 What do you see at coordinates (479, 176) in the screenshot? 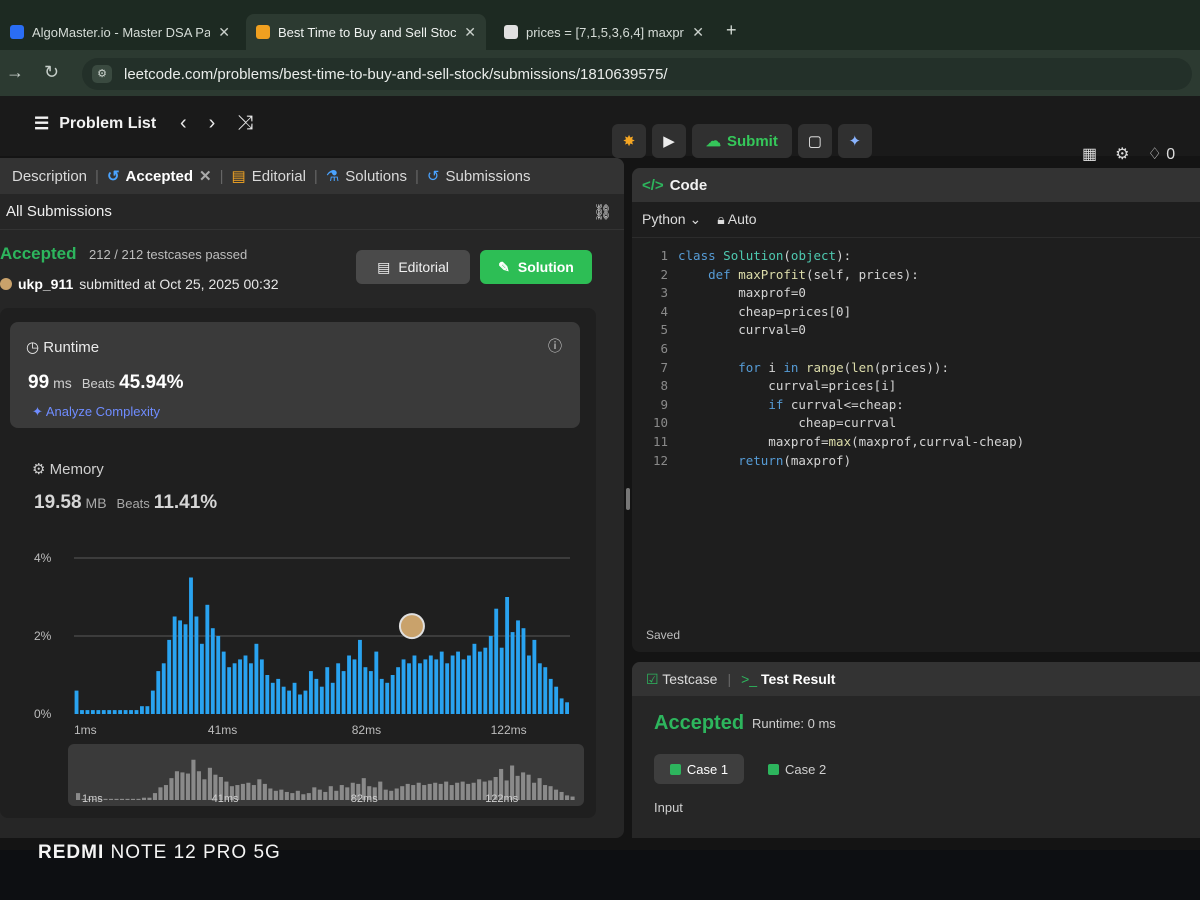
I see `tab-submissions: ↺ Submissions` at bounding box center [479, 176].